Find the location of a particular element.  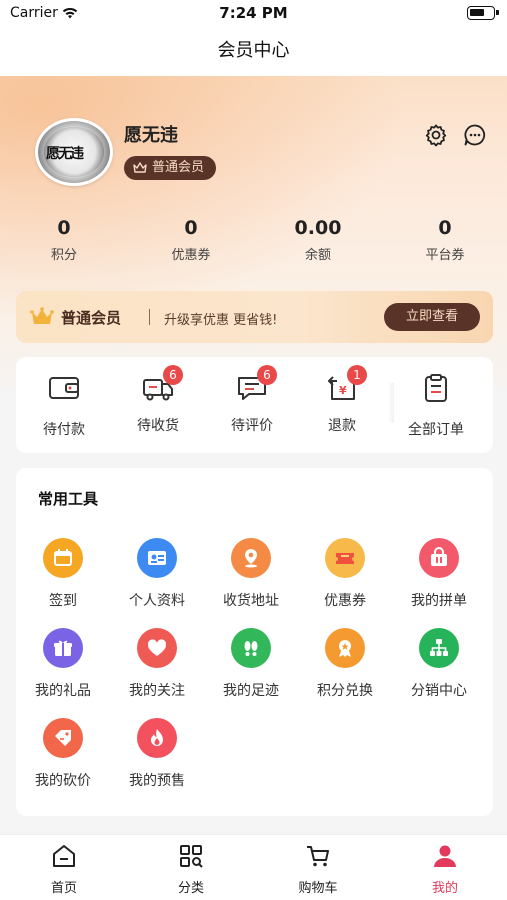

coupon-icon is located at coordinates (345, 558).